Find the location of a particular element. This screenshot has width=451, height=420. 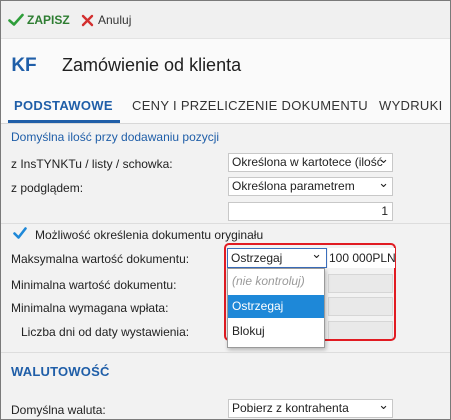

cancel-label: Anuluj is located at coordinates (115, 20).